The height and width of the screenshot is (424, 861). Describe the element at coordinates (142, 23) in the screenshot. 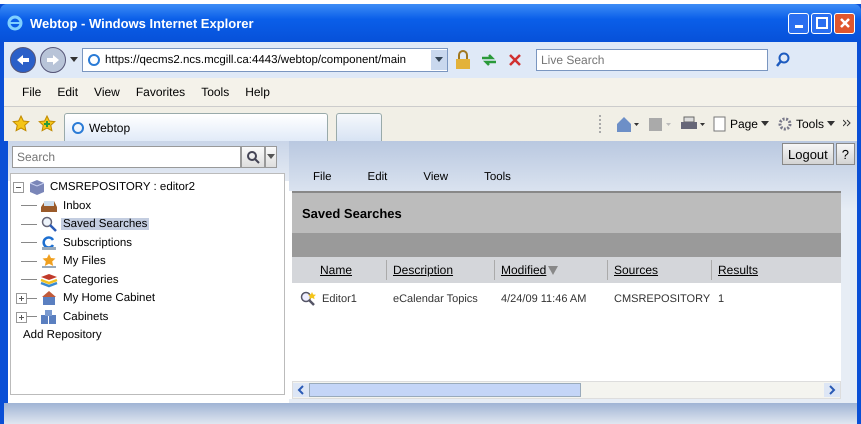

I see `window-title: Webtop - Windows Internet Explorer` at that location.